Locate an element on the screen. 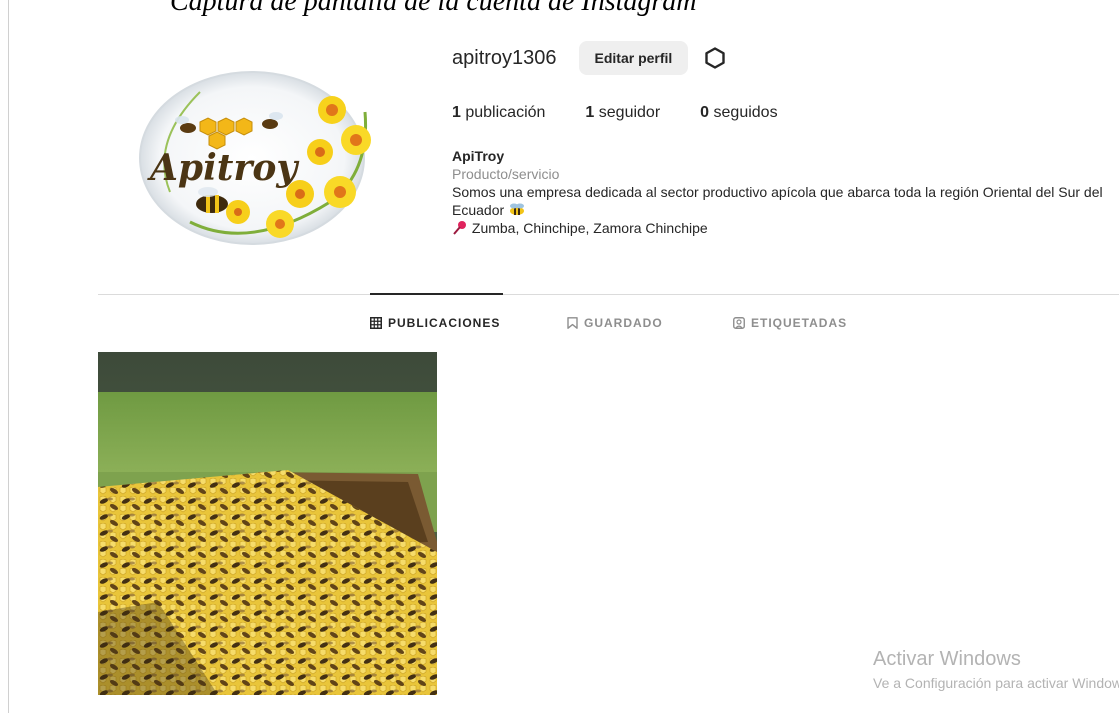  bio-location: Zumba, Chinchipe, Zamora Chinchipe is located at coordinates (589, 228).